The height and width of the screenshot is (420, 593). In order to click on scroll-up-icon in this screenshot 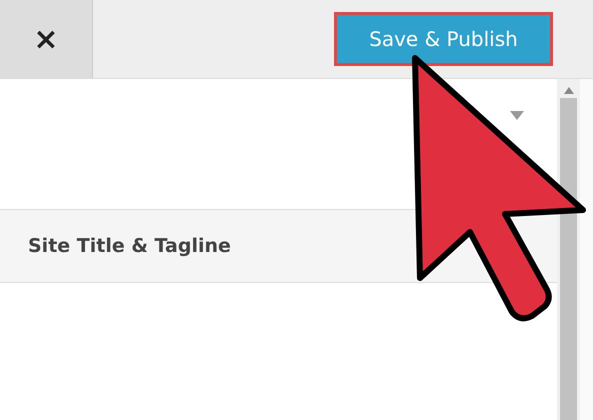, I will do `click(569, 90)`.